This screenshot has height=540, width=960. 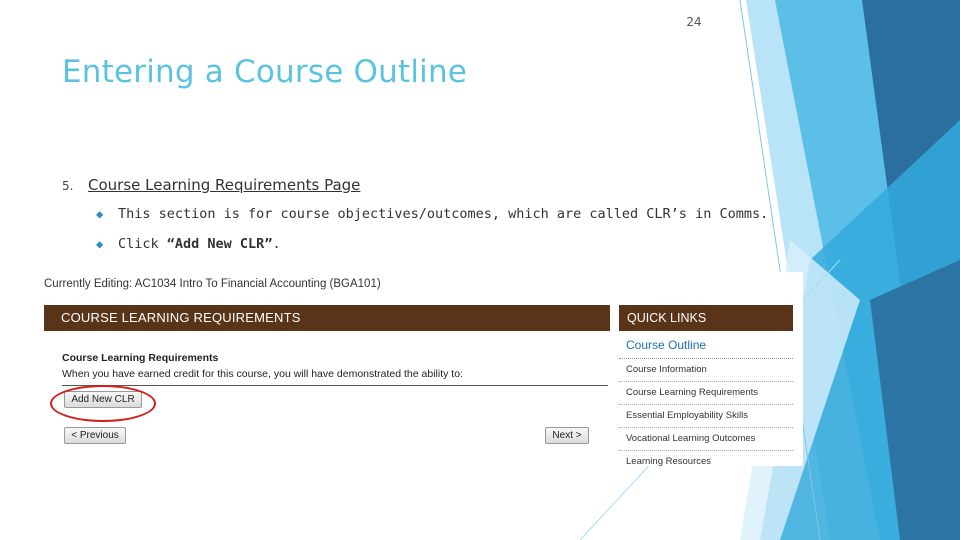 I want to click on slide-title: Entering a Course Outline, so click(x=265, y=72).